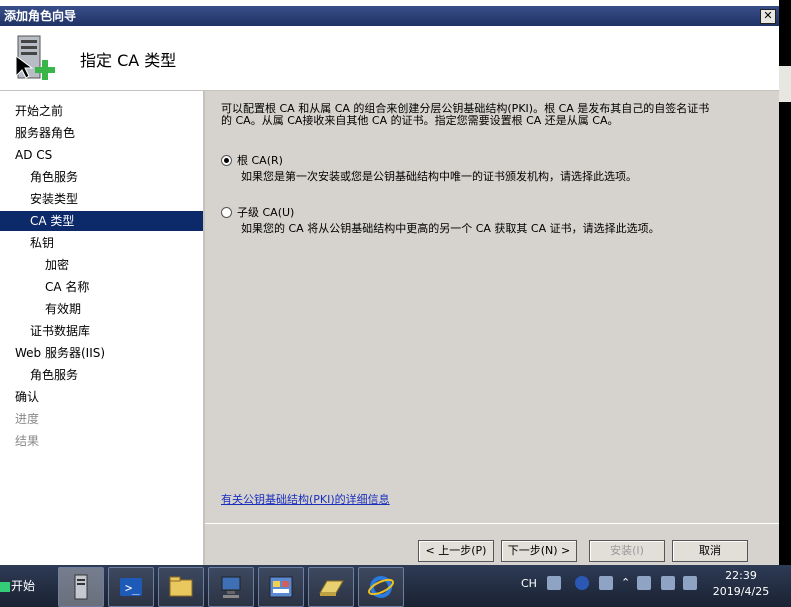  I want to click on window-title: 添加角色向导, so click(40, 16).